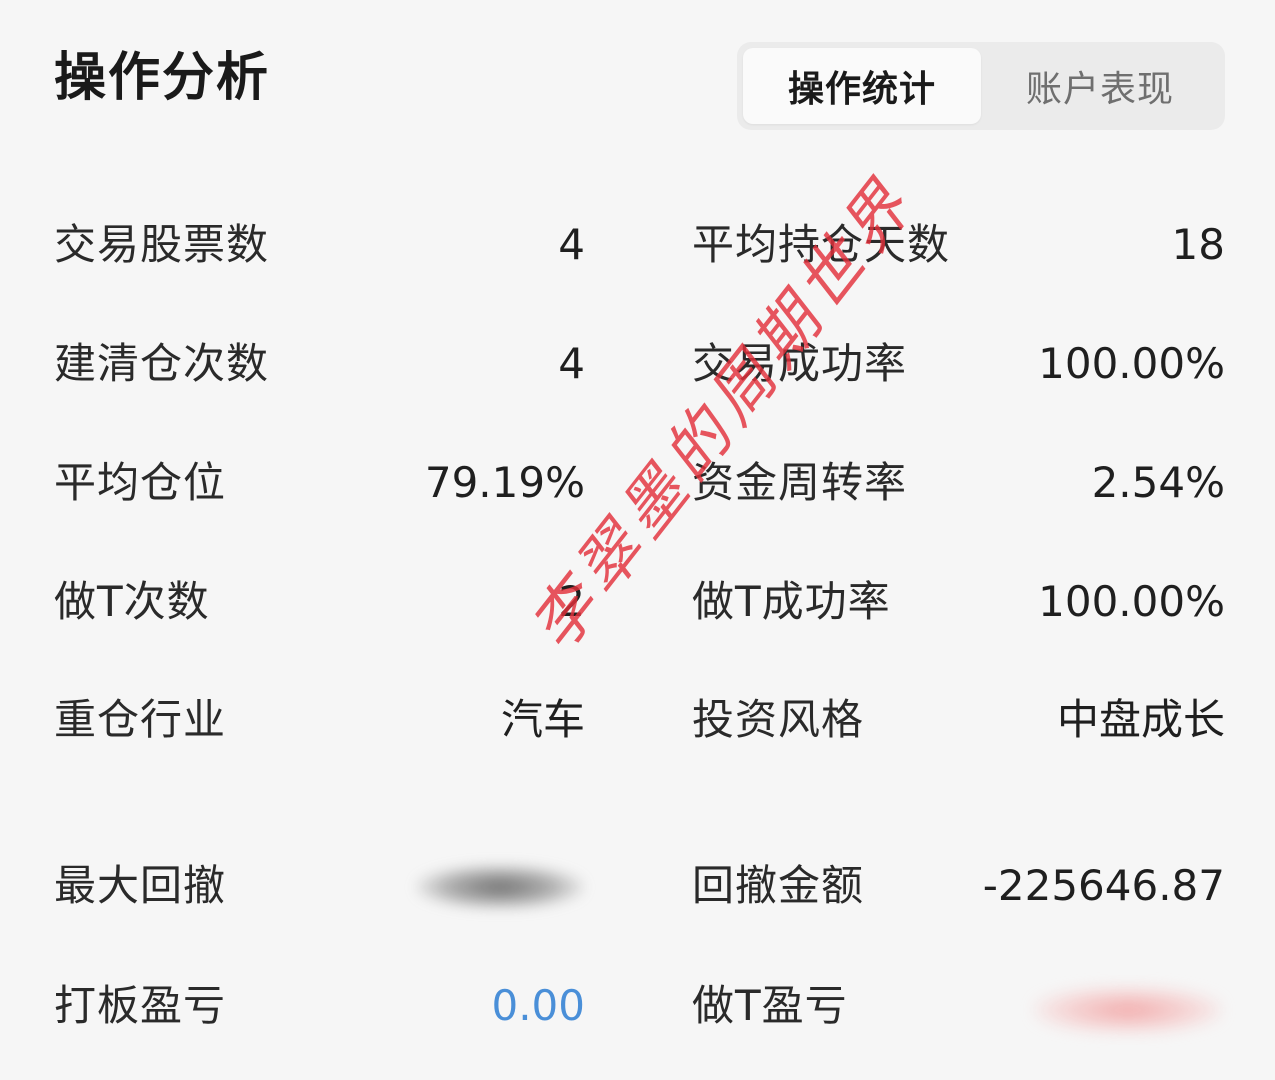  I want to click on redacted-max-drawdown-value, so click(500, 887).